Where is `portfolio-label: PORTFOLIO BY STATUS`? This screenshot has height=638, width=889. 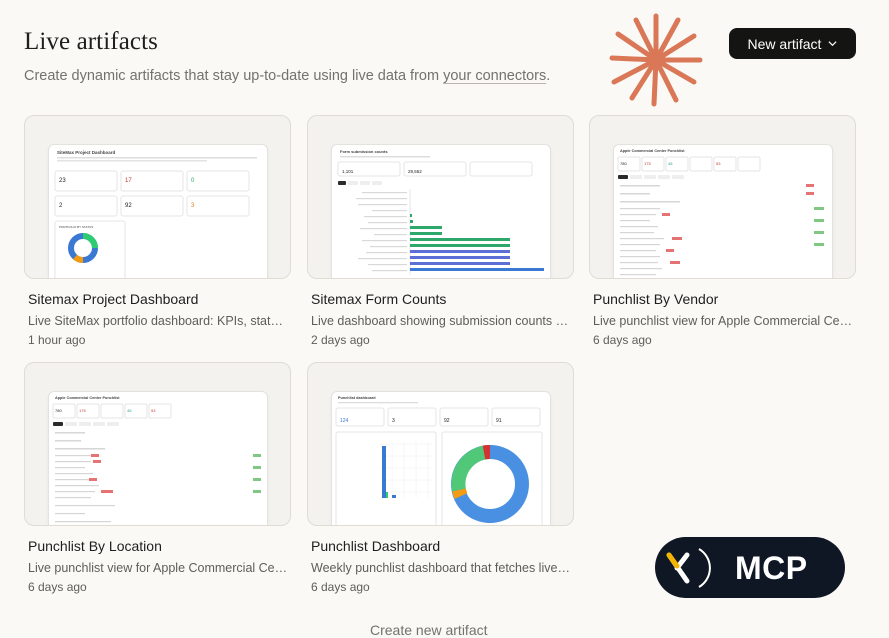
portfolio-label: PORTFOLIO BY STATUS is located at coordinates (76, 227).